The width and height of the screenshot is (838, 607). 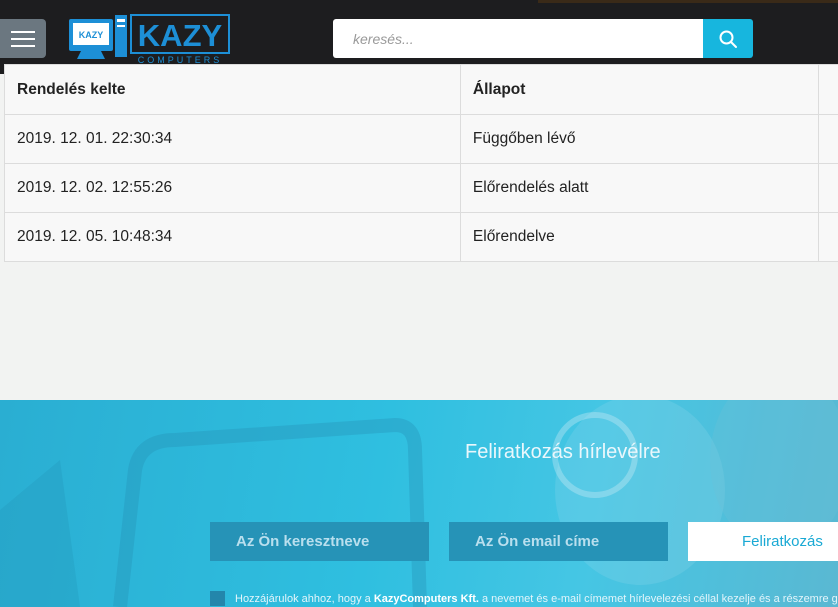 I want to click on search-button, so click(x=728, y=38).